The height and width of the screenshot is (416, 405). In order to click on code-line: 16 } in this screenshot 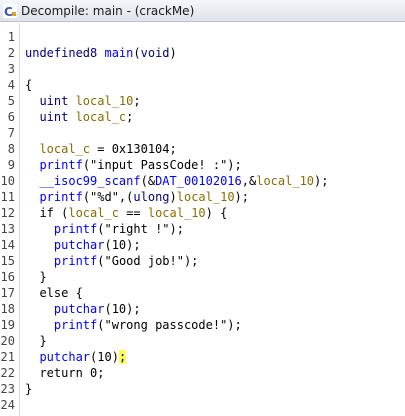, I will do `click(202, 277)`.